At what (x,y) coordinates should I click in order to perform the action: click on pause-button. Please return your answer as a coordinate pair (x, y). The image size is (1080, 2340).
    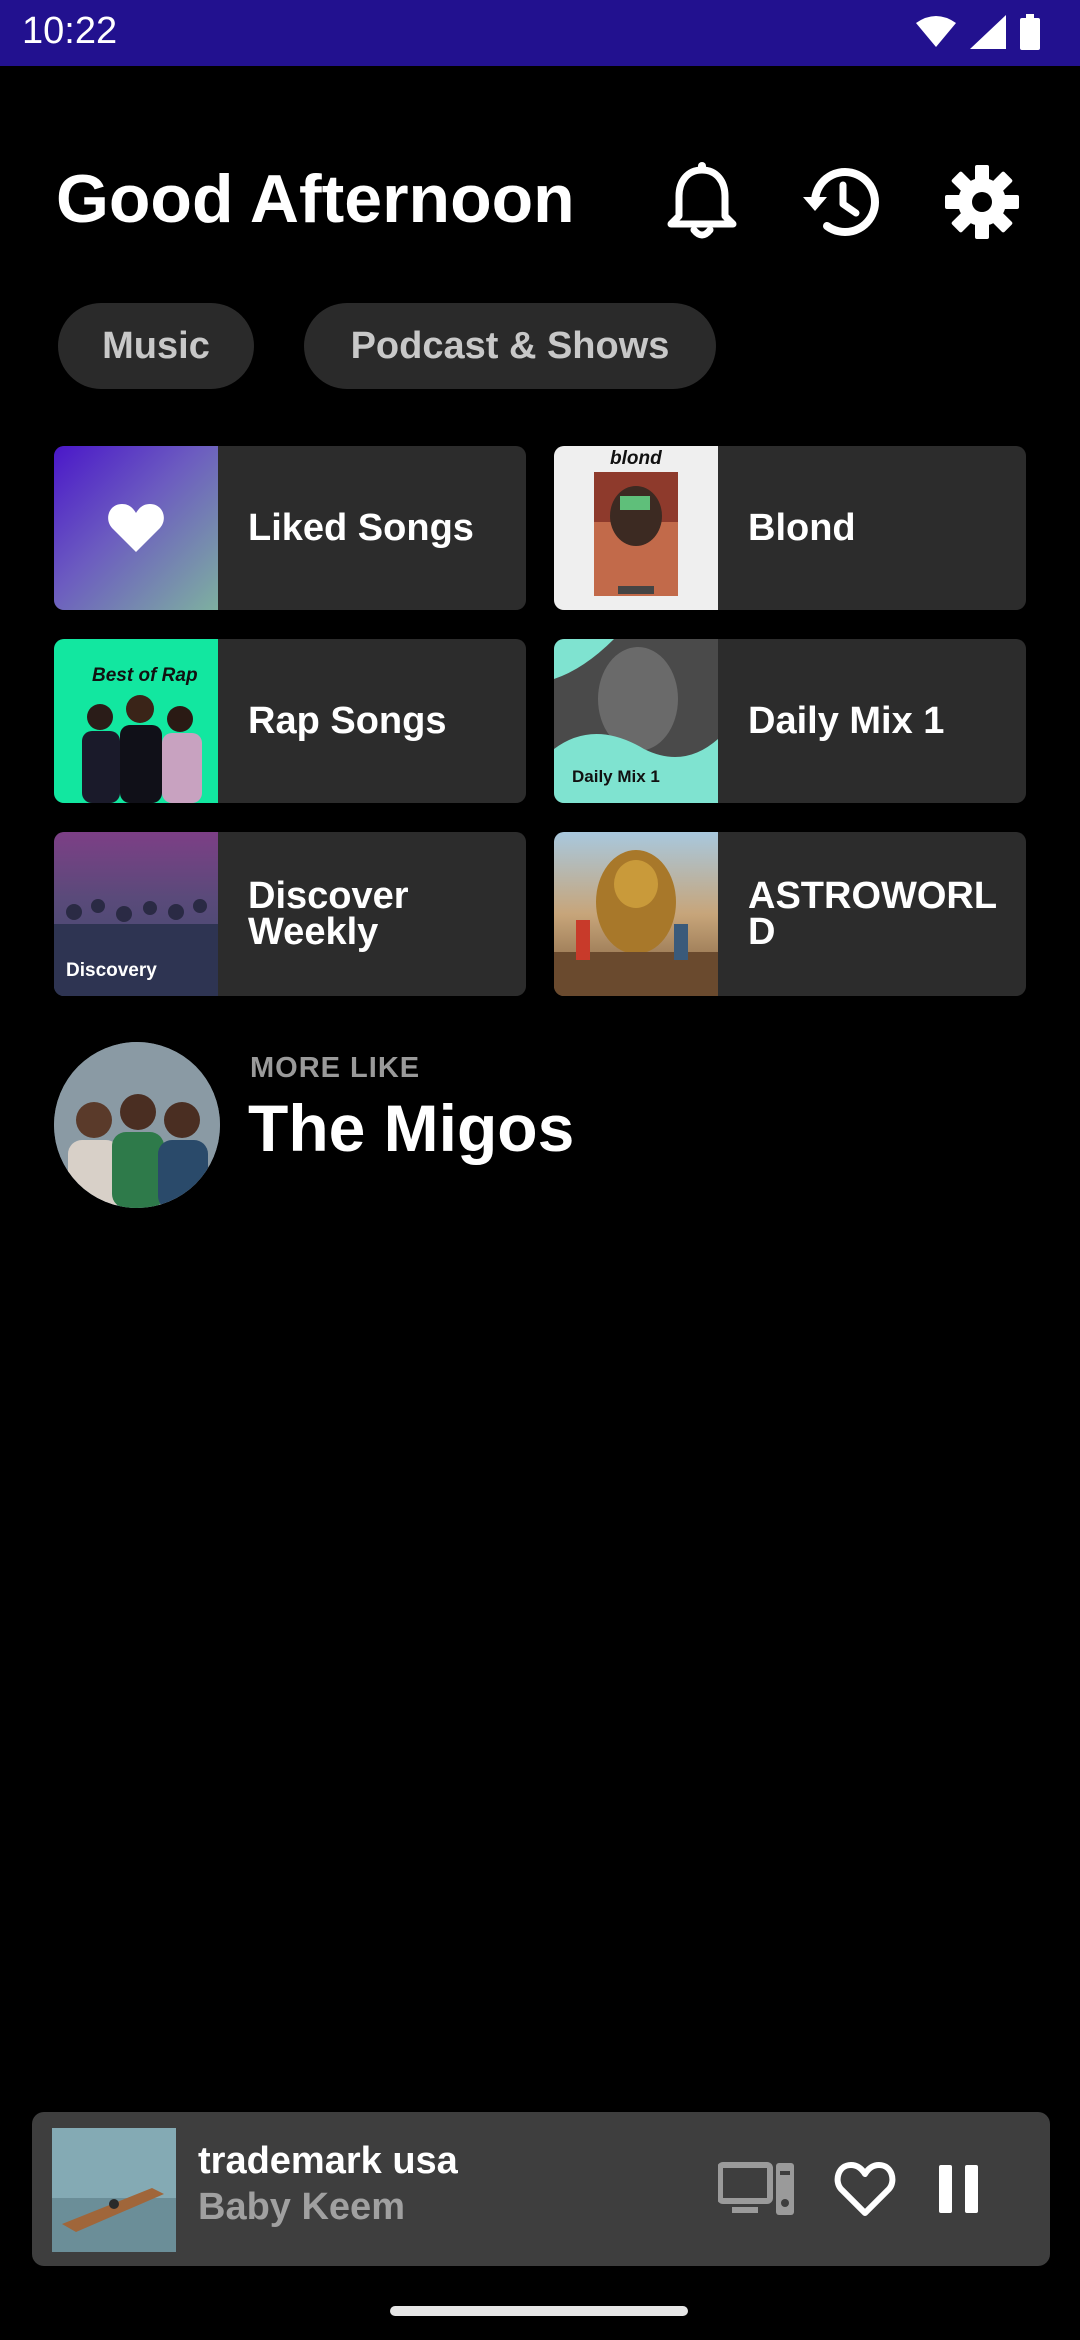
    Looking at the image, I should click on (959, 2189).